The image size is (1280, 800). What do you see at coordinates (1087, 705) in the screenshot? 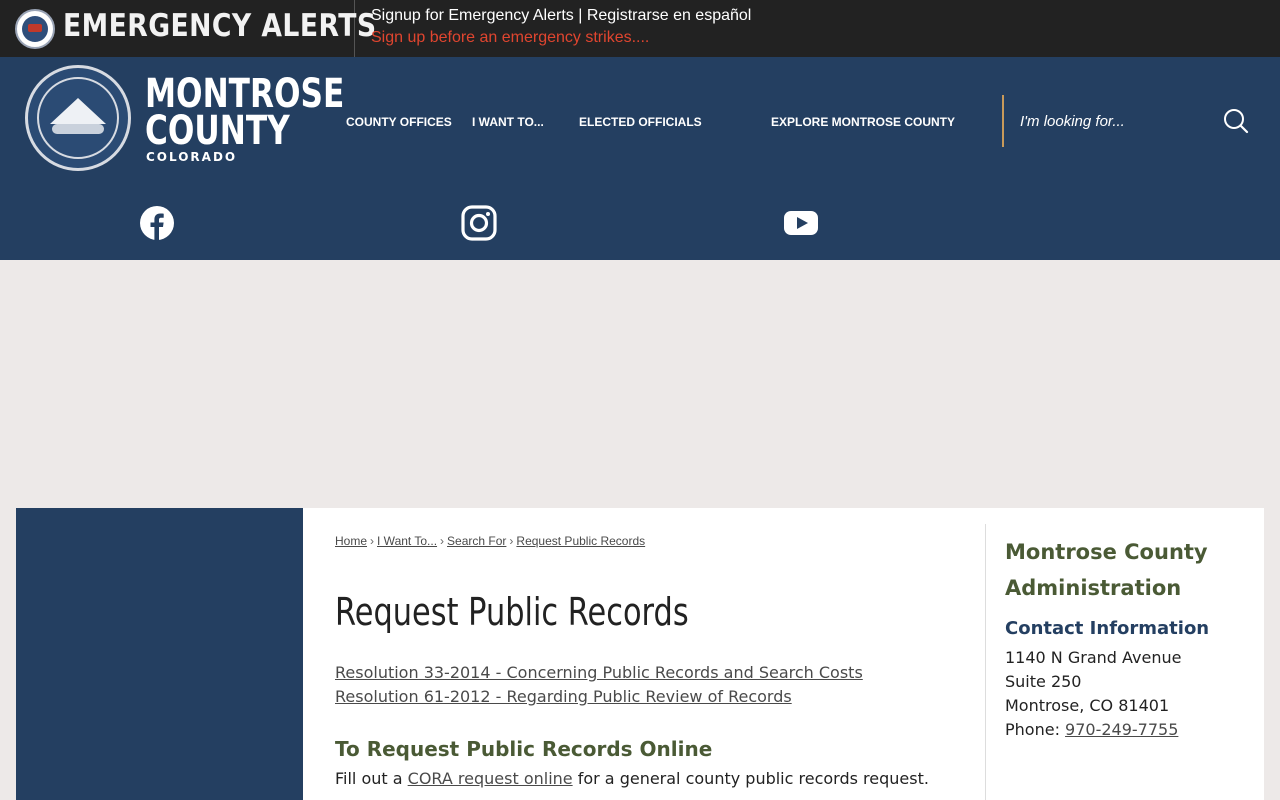
I see `contact-city: Montrose, CO 81401` at bounding box center [1087, 705].